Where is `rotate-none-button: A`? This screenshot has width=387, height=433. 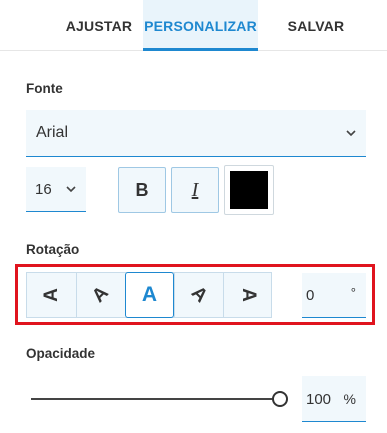 rotate-none-button: A is located at coordinates (149, 295).